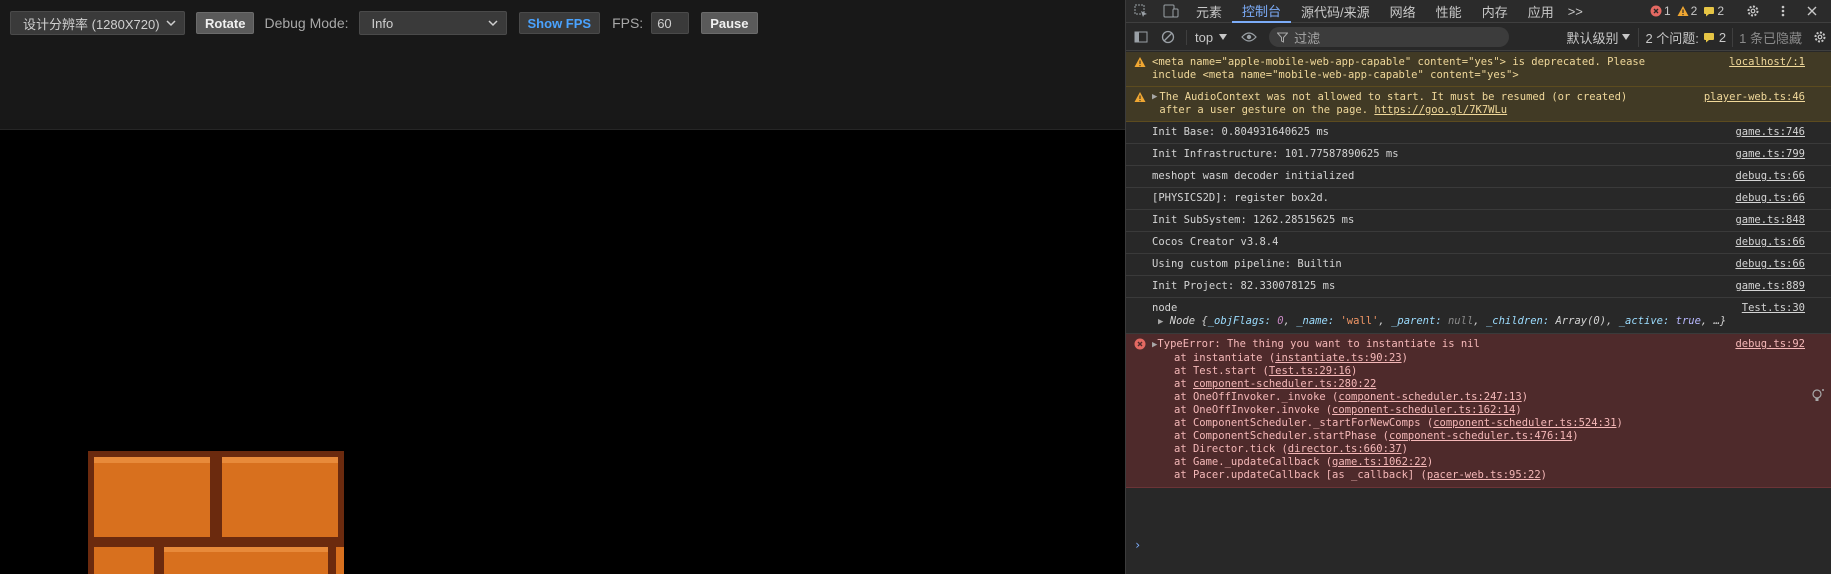 The width and height of the screenshot is (1831, 574). Describe the element at coordinates (225, 23) in the screenshot. I see `rotate-button: Rotate` at that location.